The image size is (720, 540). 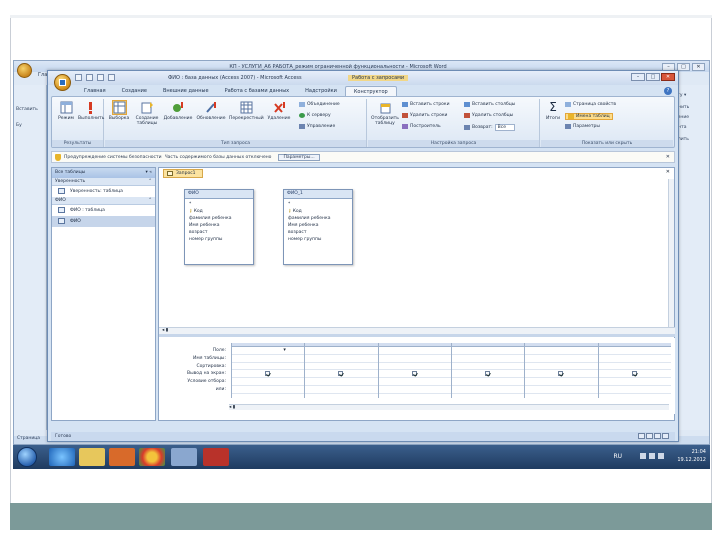 What do you see at coordinates (62, 457) in the screenshot?
I see `internet-explorer-icon` at bounding box center [62, 457].